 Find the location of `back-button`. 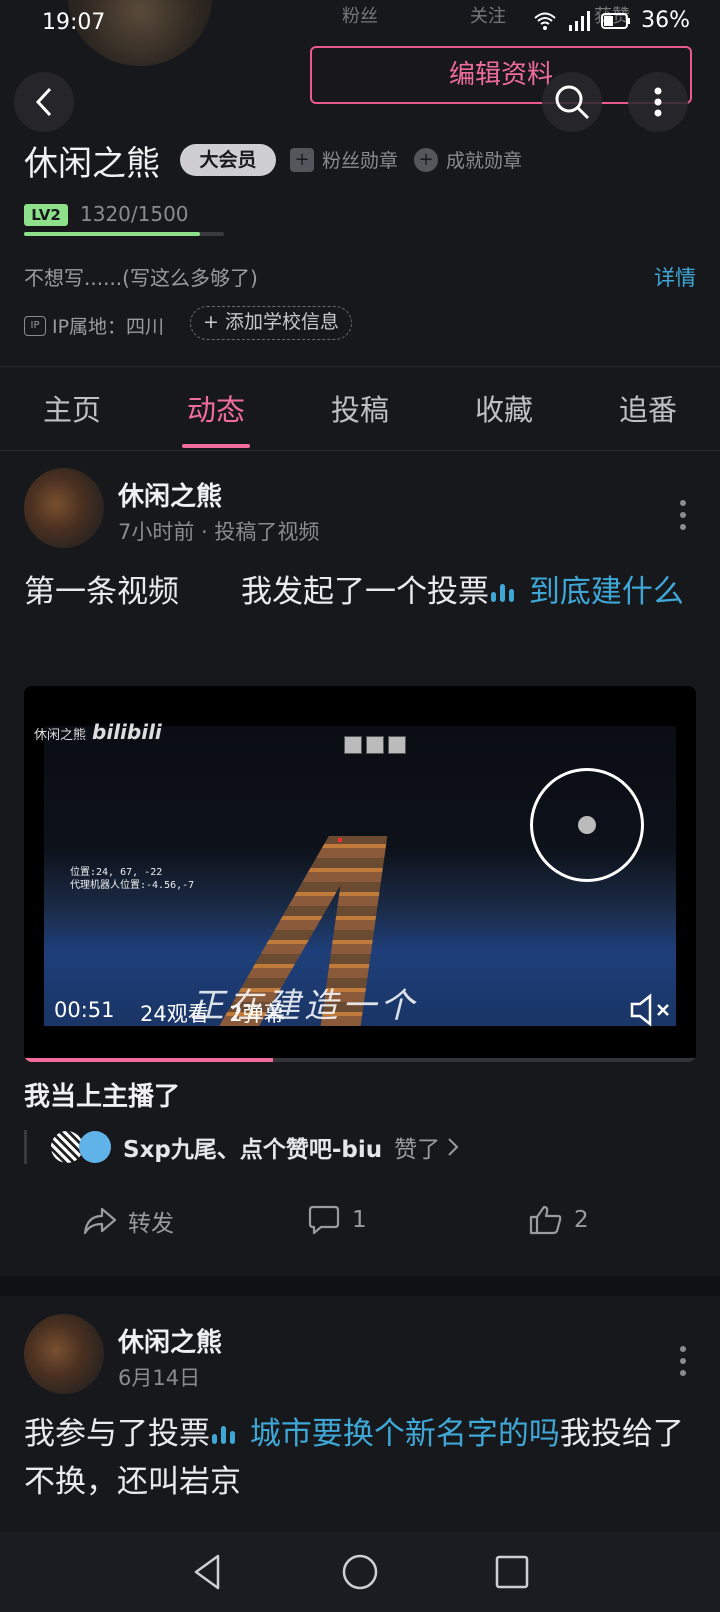

back-button is located at coordinates (44, 102).